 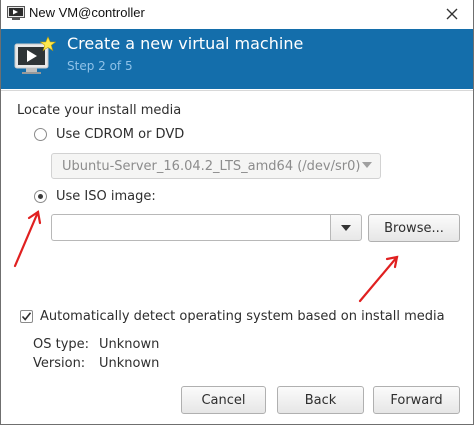 What do you see at coordinates (223, 400) in the screenshot?
I see `cancel-button: Cancel` at bounding box center [223, 400].